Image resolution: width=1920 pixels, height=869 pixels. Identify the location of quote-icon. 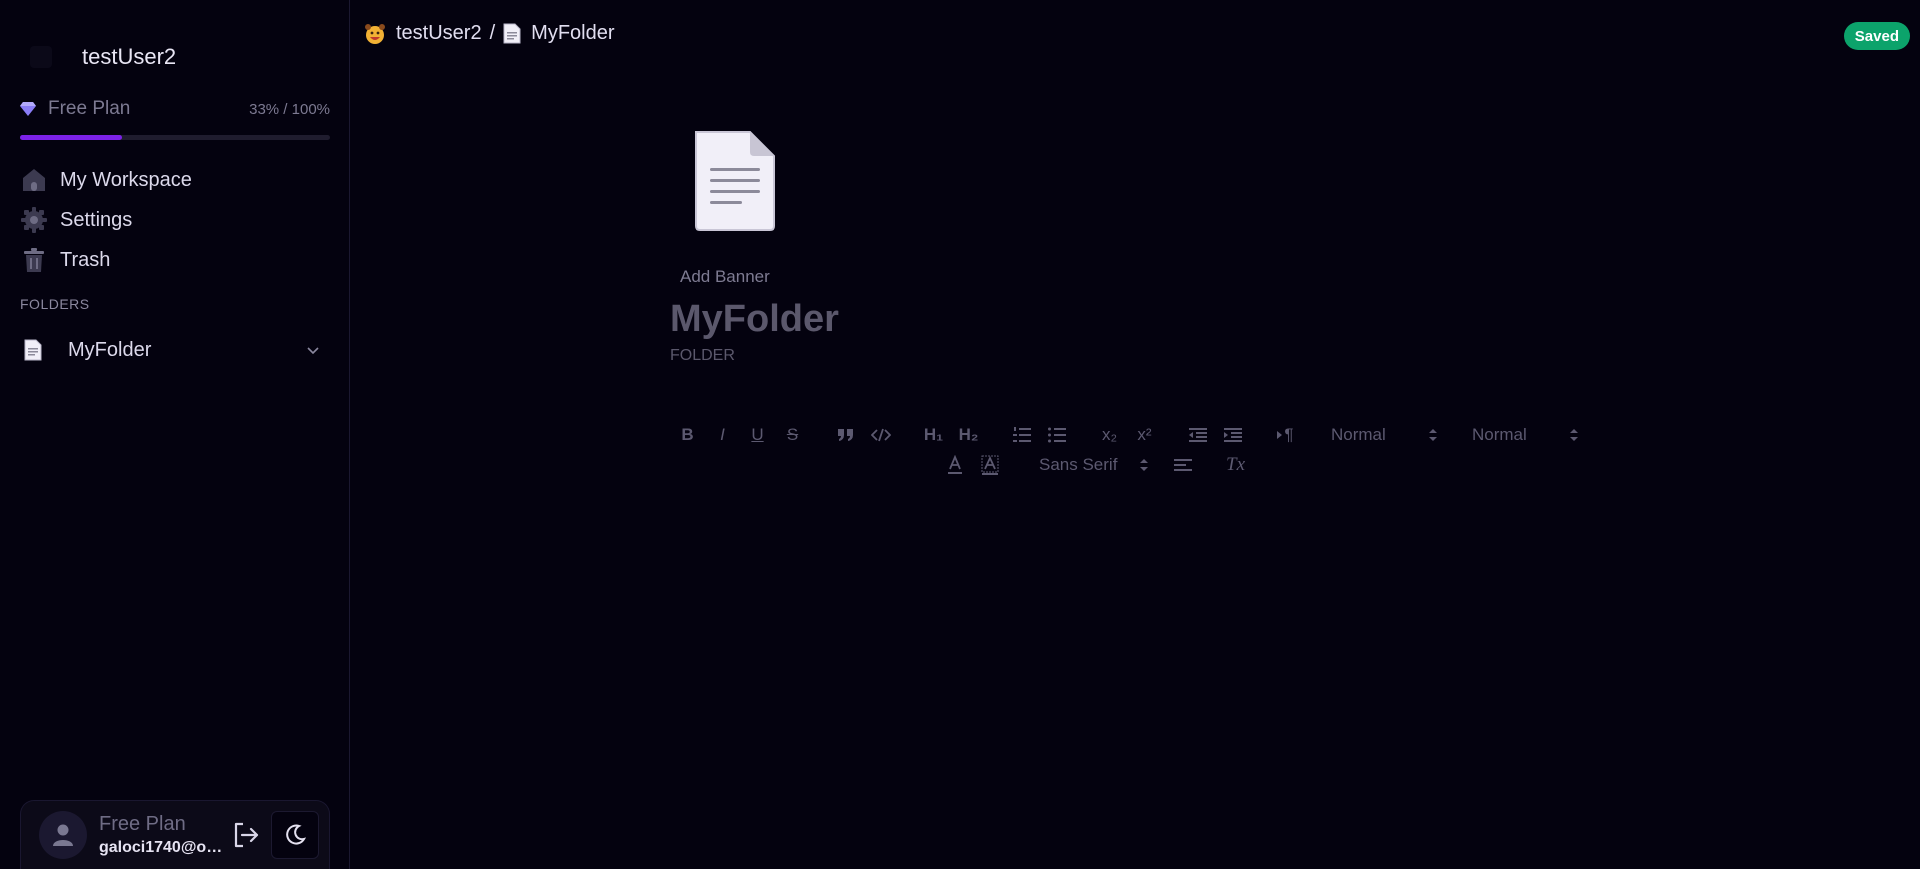
(845, 435).